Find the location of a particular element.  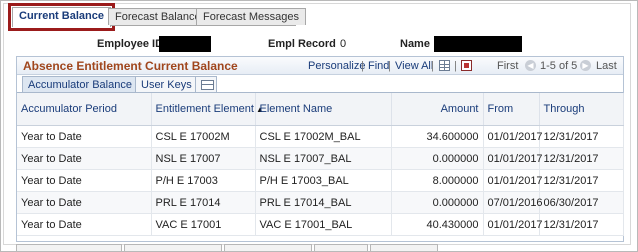

column-header-label: Entitlement Element is located at coordinates (204, 109).